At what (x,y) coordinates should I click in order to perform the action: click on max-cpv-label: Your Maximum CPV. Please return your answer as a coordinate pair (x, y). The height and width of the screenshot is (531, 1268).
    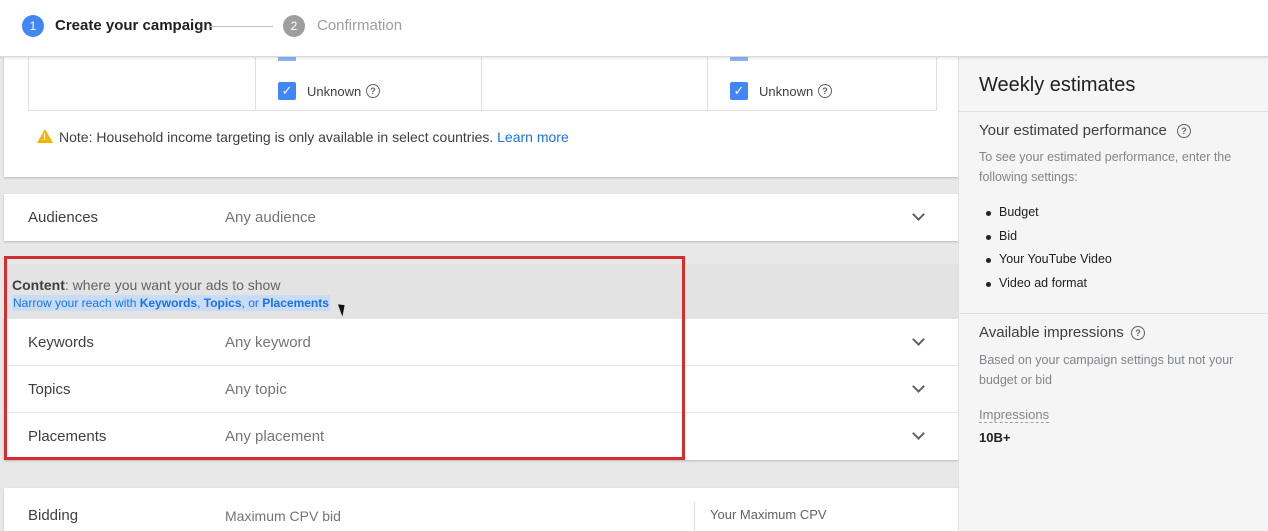
    Looking at the image, I should click on (768, 514).